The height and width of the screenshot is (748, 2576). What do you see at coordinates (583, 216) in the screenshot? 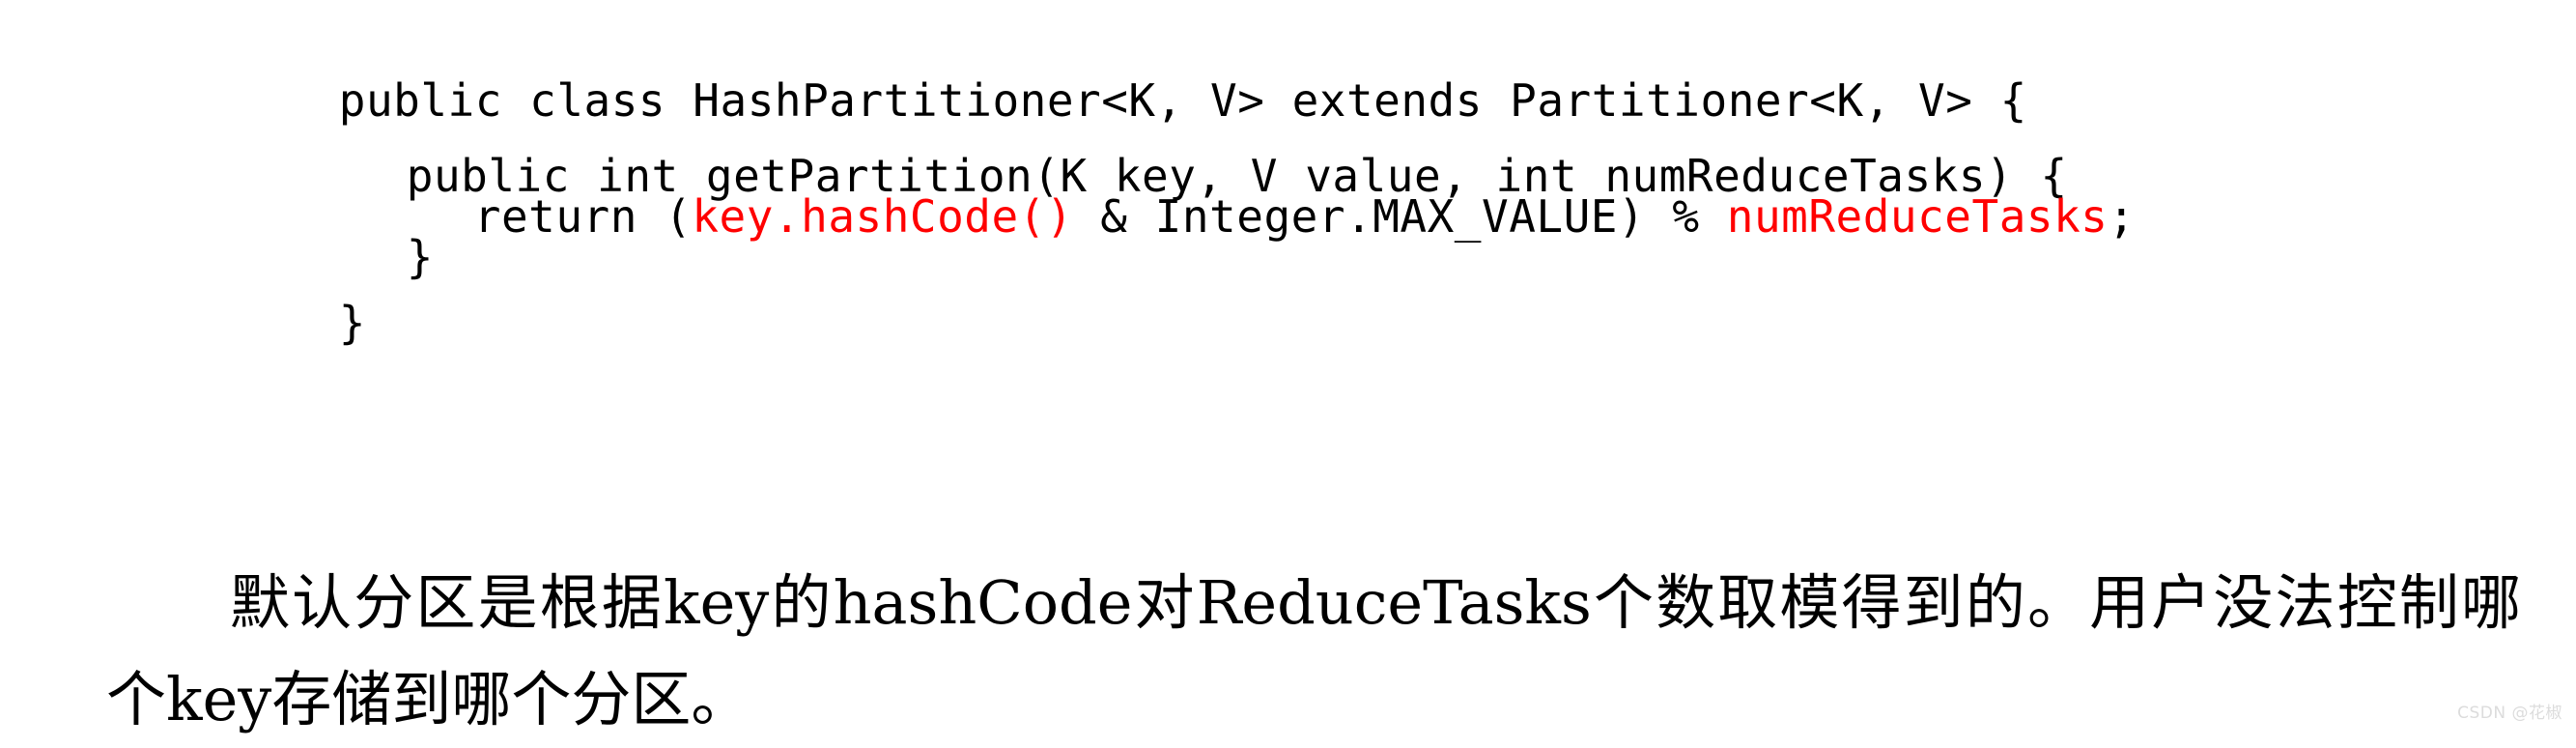
I see `code-token-return-prefix: return (` at bounding box center [583, 216].